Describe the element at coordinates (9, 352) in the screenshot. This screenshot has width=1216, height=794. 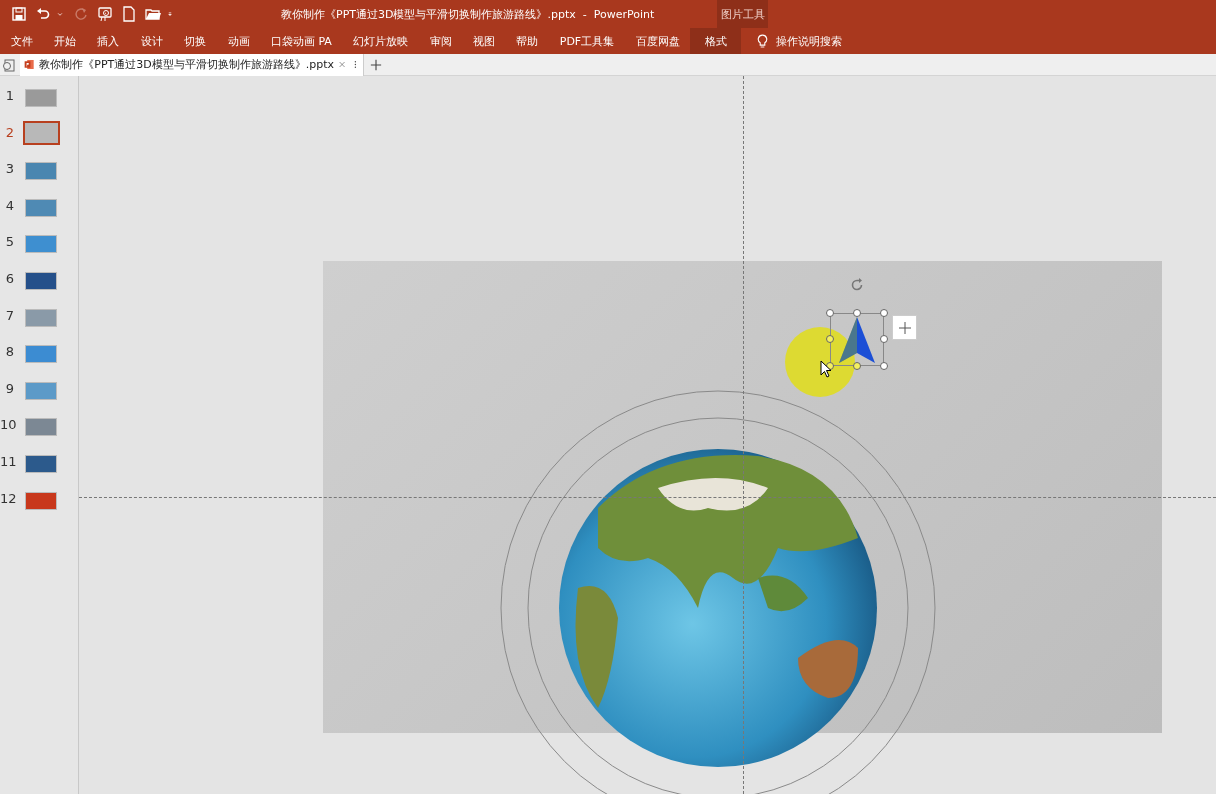
I see `slide-number: 8` at that location.